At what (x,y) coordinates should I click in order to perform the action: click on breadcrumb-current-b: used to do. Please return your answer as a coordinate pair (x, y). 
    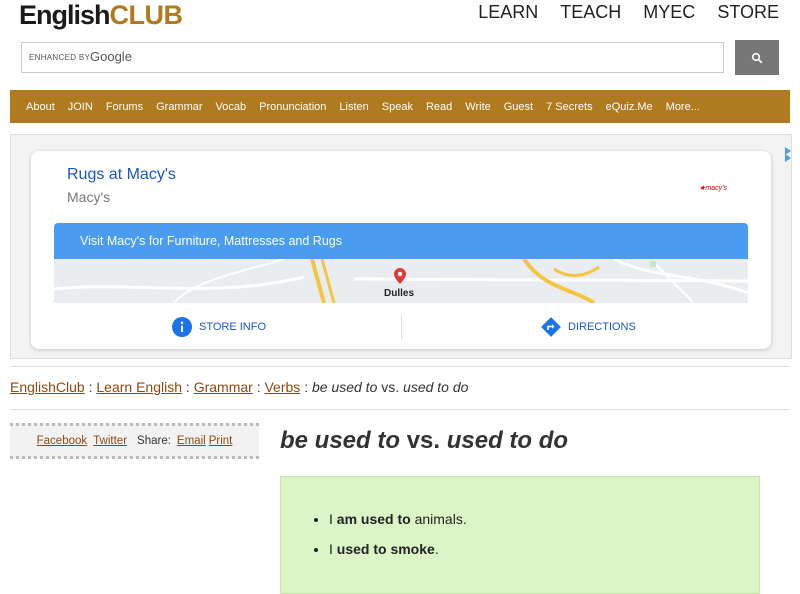
    Looking at the image, I should click on (436, 387).